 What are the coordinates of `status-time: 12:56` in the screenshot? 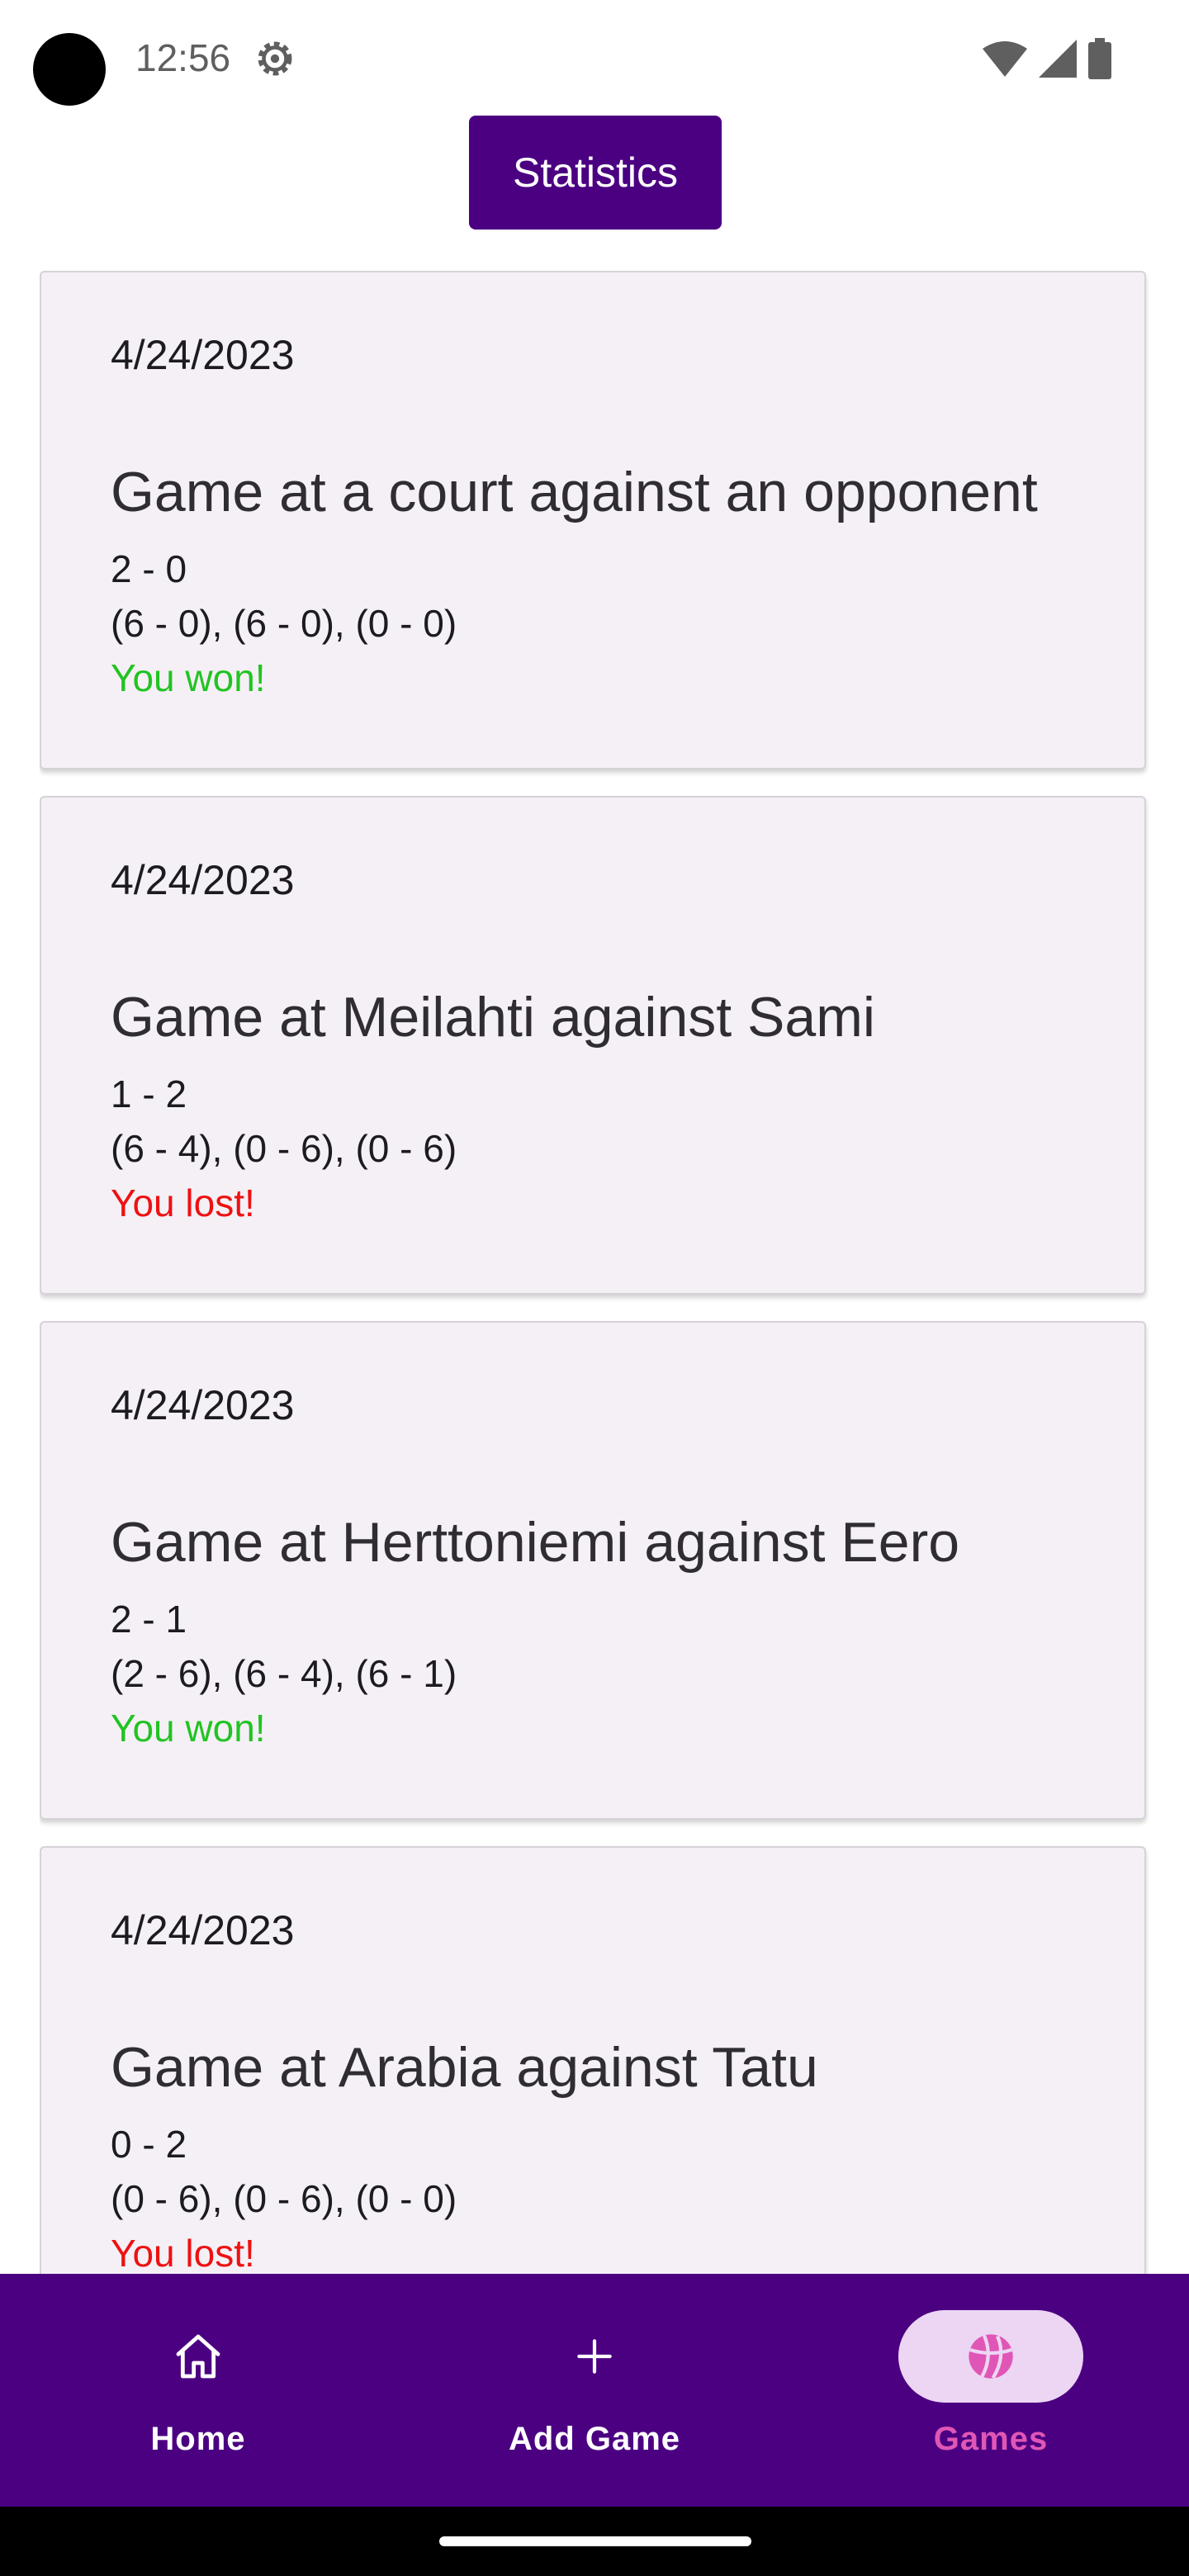 It's located at (183, 57).